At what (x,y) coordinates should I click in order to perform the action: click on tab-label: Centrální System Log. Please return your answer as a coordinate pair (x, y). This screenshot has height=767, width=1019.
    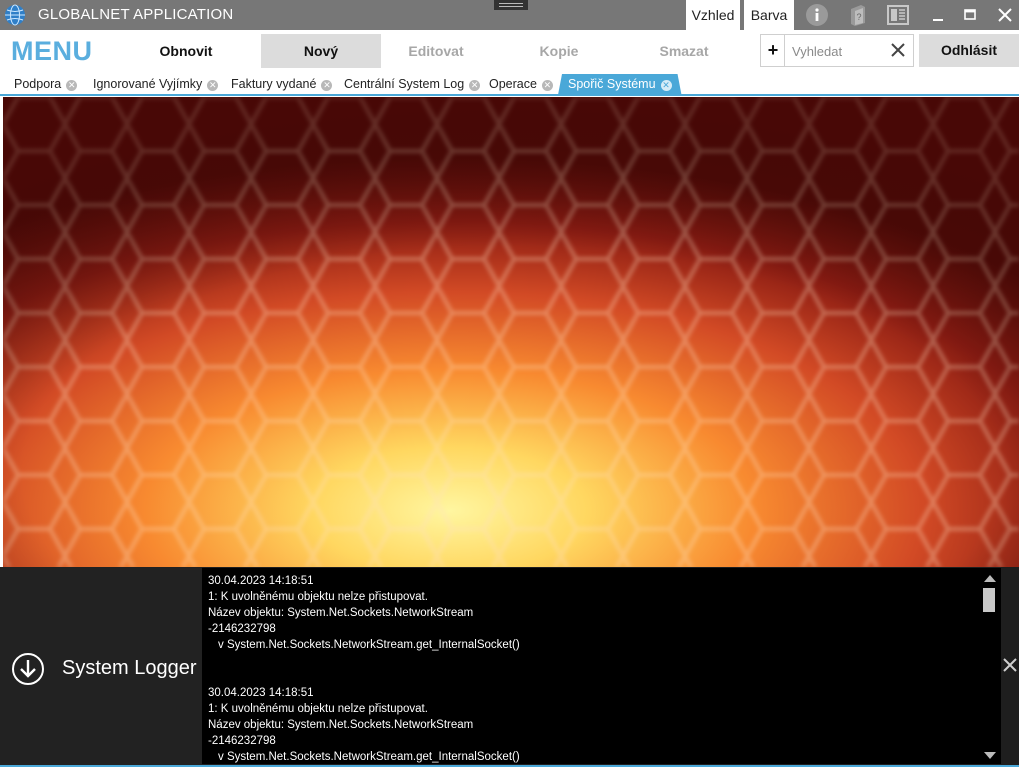
    Looking at the image, I should click on (404, 84).